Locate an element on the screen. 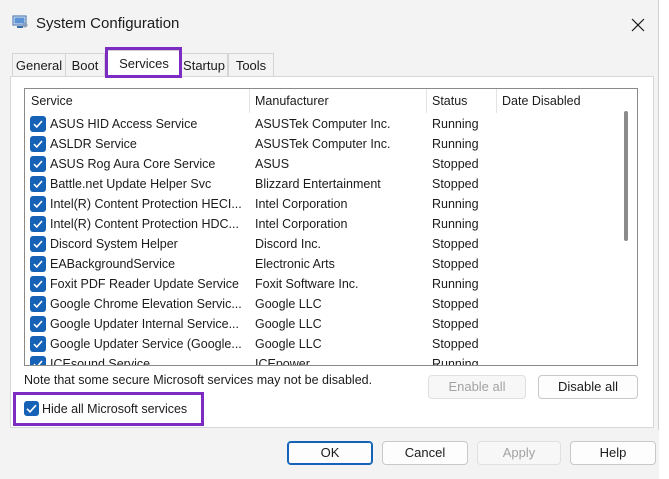  manufacturer: ICEpower is located at coordinates (282, 361).